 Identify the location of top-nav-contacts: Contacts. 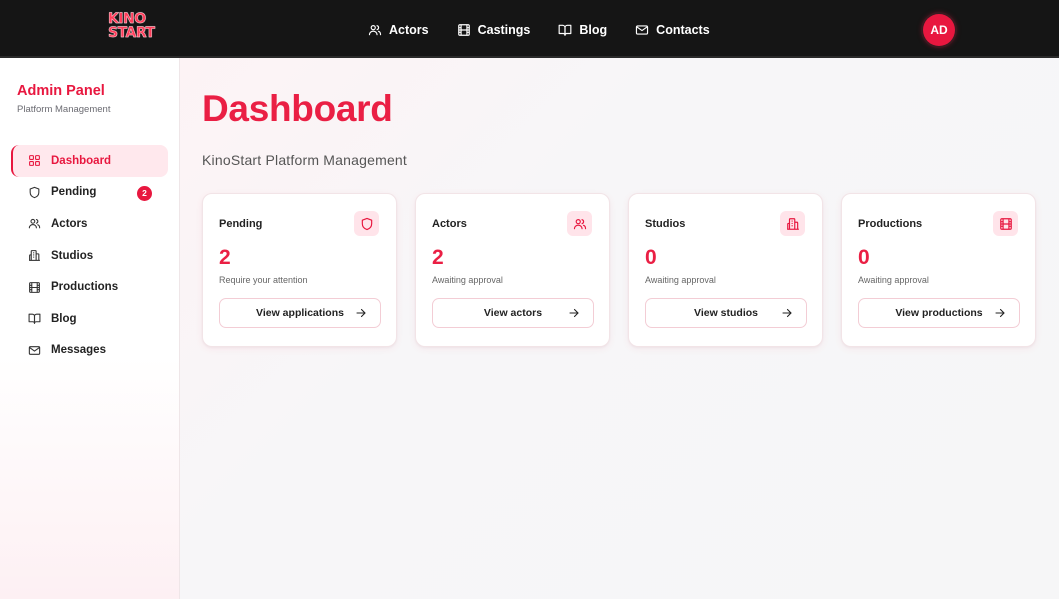
(672, 30).